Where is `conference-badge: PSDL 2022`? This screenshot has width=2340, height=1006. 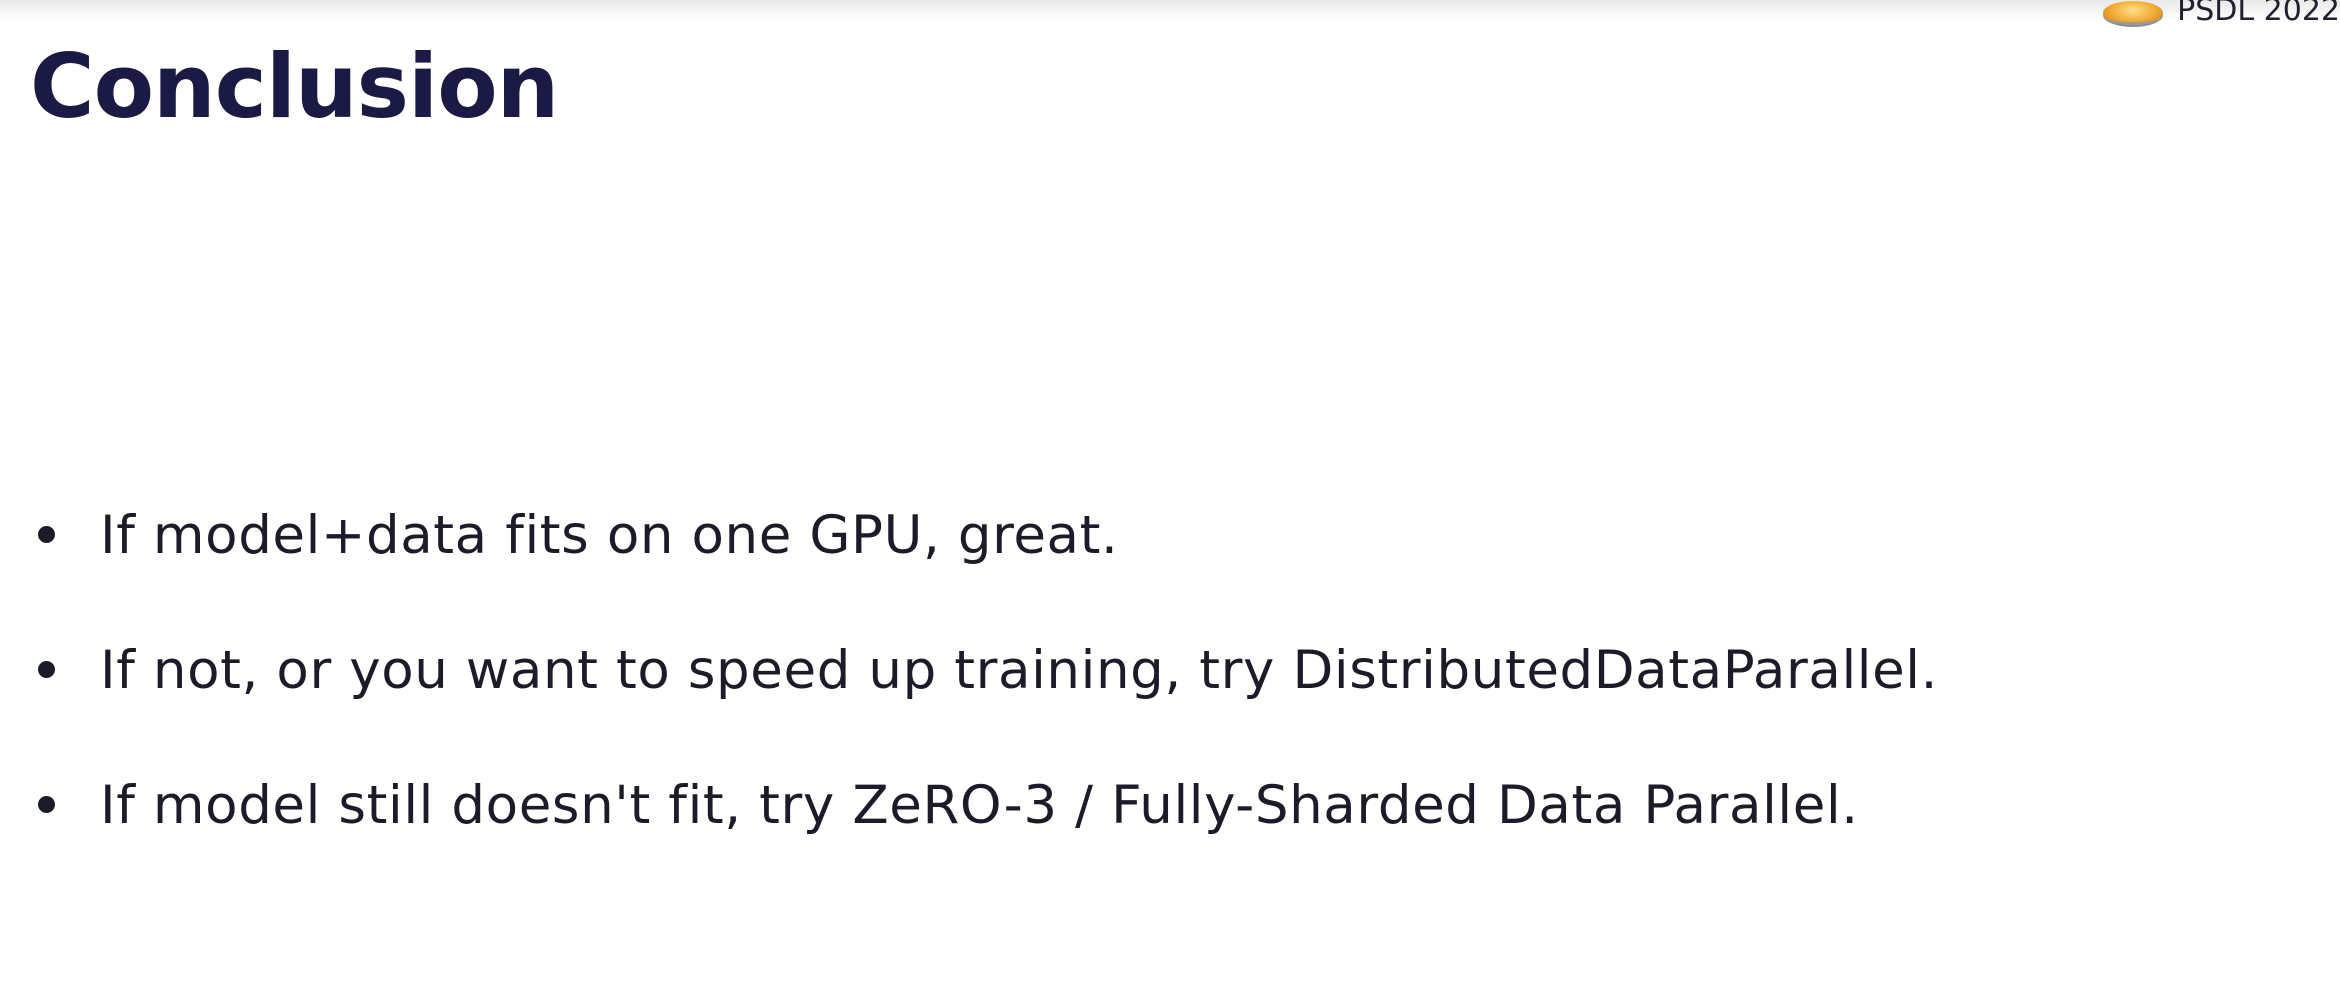 conference-badge: PSDL 2022 is located at coordinates (2221, 14).